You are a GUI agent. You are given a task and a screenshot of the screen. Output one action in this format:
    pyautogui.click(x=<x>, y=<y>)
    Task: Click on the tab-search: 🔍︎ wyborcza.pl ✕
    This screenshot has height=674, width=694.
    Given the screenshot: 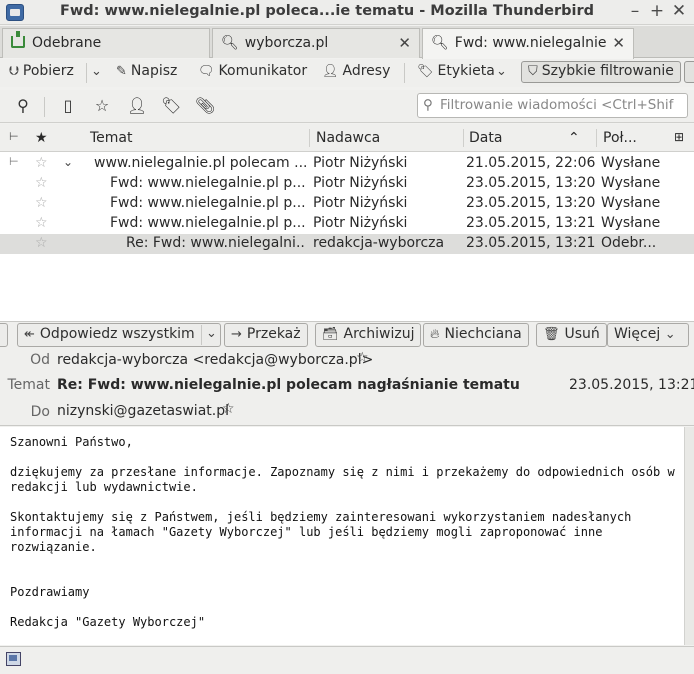 What is the action you would take?
    pyautogui.click(x=316, y=43)
    